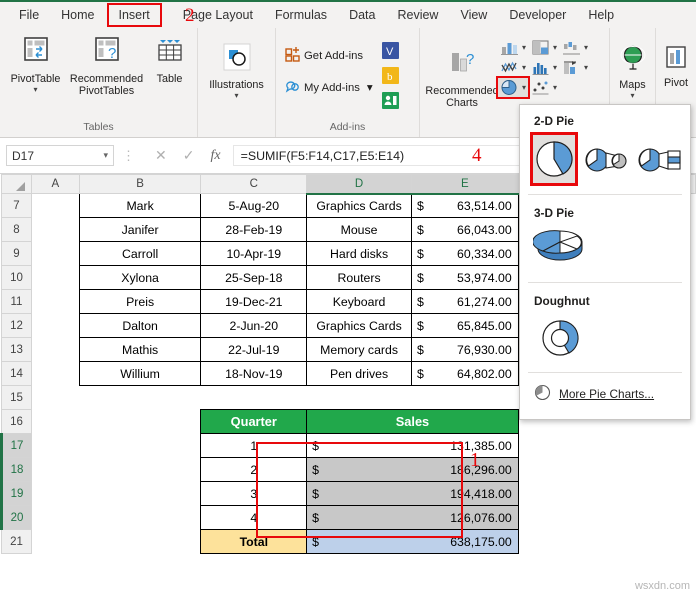 The height and width of the screenshot is (596, 696). Describe the element at coordinates (301, 15) in the screenshot. I see `tab-formulas: Formulas` at that location.